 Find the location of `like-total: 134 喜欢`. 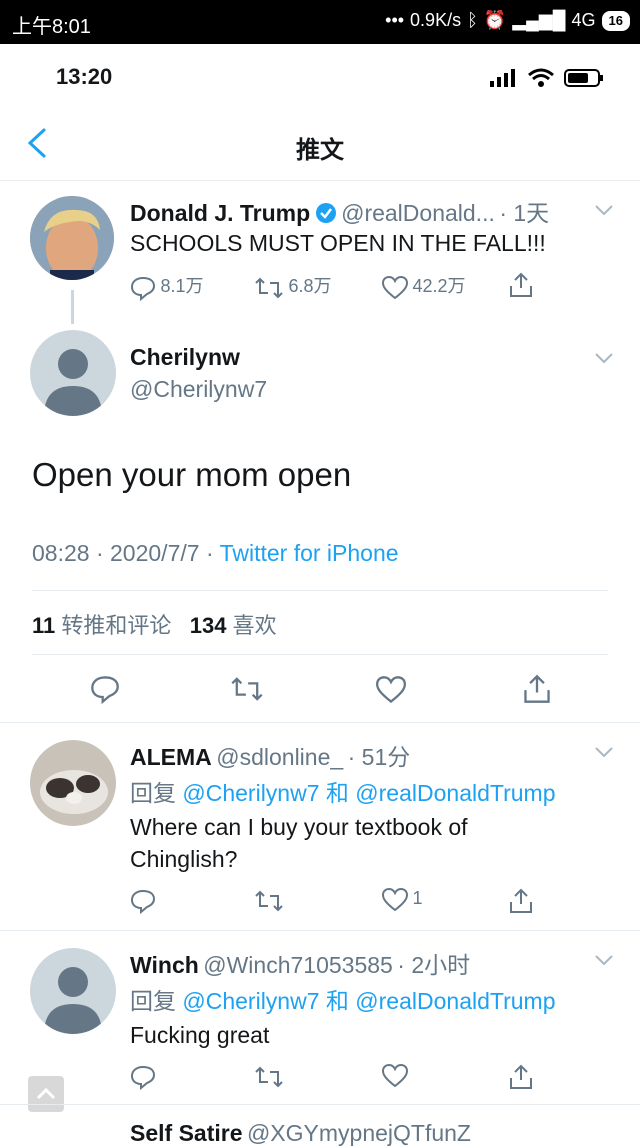

like-total: 134 喜欢 is located at coordinates (233, 625).